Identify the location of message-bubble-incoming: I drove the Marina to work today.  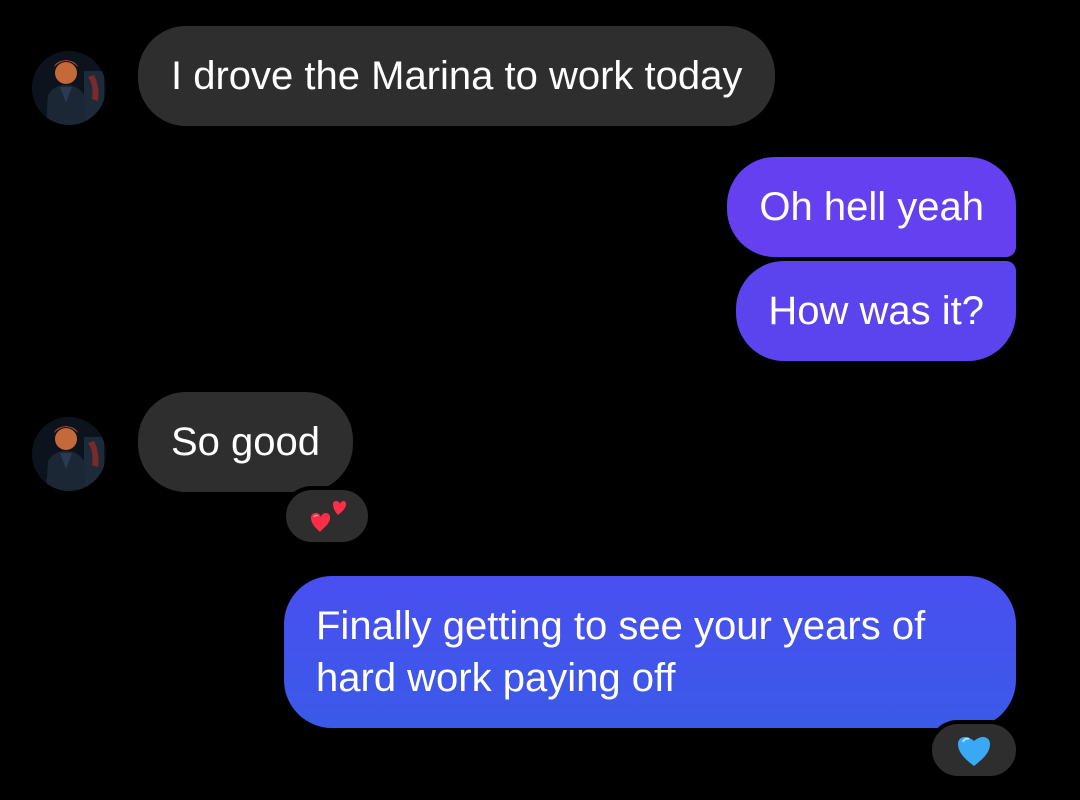
(457, 76).